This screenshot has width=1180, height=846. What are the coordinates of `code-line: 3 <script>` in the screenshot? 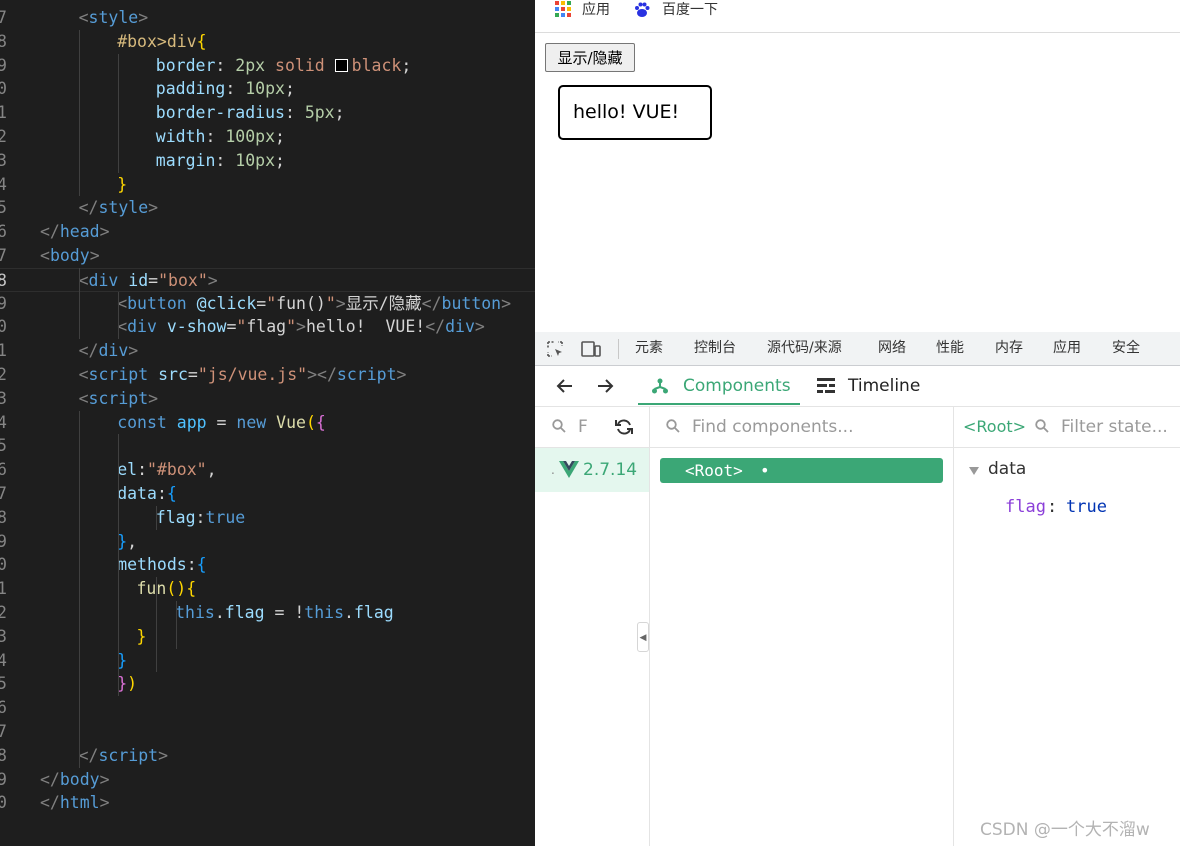 It's located at (267, 399).